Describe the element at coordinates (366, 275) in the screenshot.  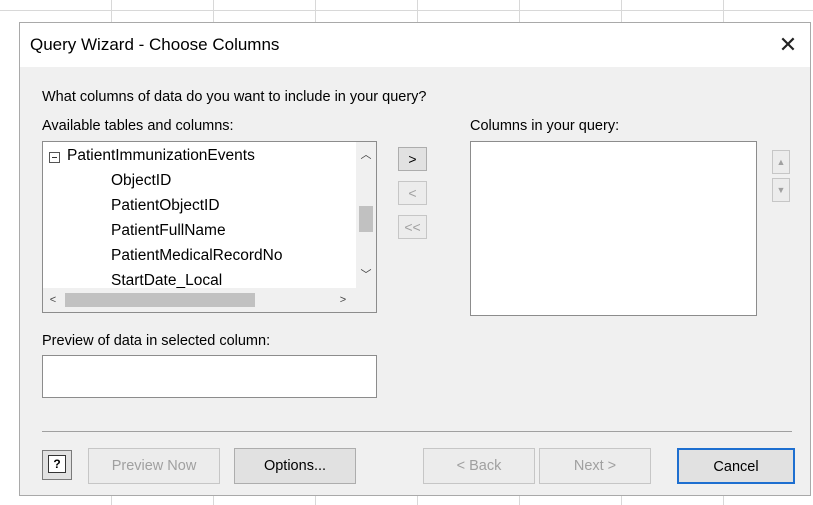
I see `scroll-down-icon: ﹀` at that location.